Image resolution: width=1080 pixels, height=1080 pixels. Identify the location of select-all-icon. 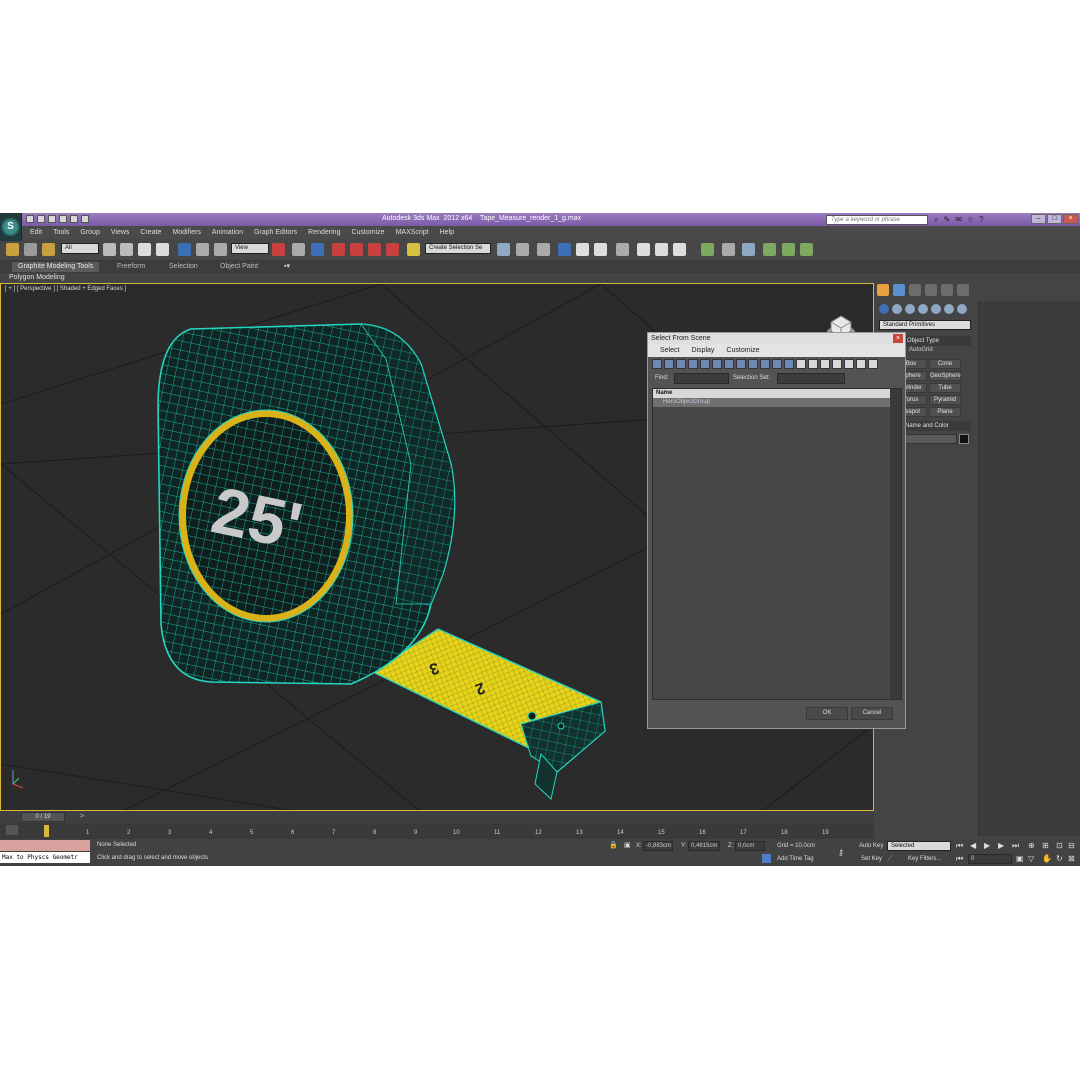
(837, 364).